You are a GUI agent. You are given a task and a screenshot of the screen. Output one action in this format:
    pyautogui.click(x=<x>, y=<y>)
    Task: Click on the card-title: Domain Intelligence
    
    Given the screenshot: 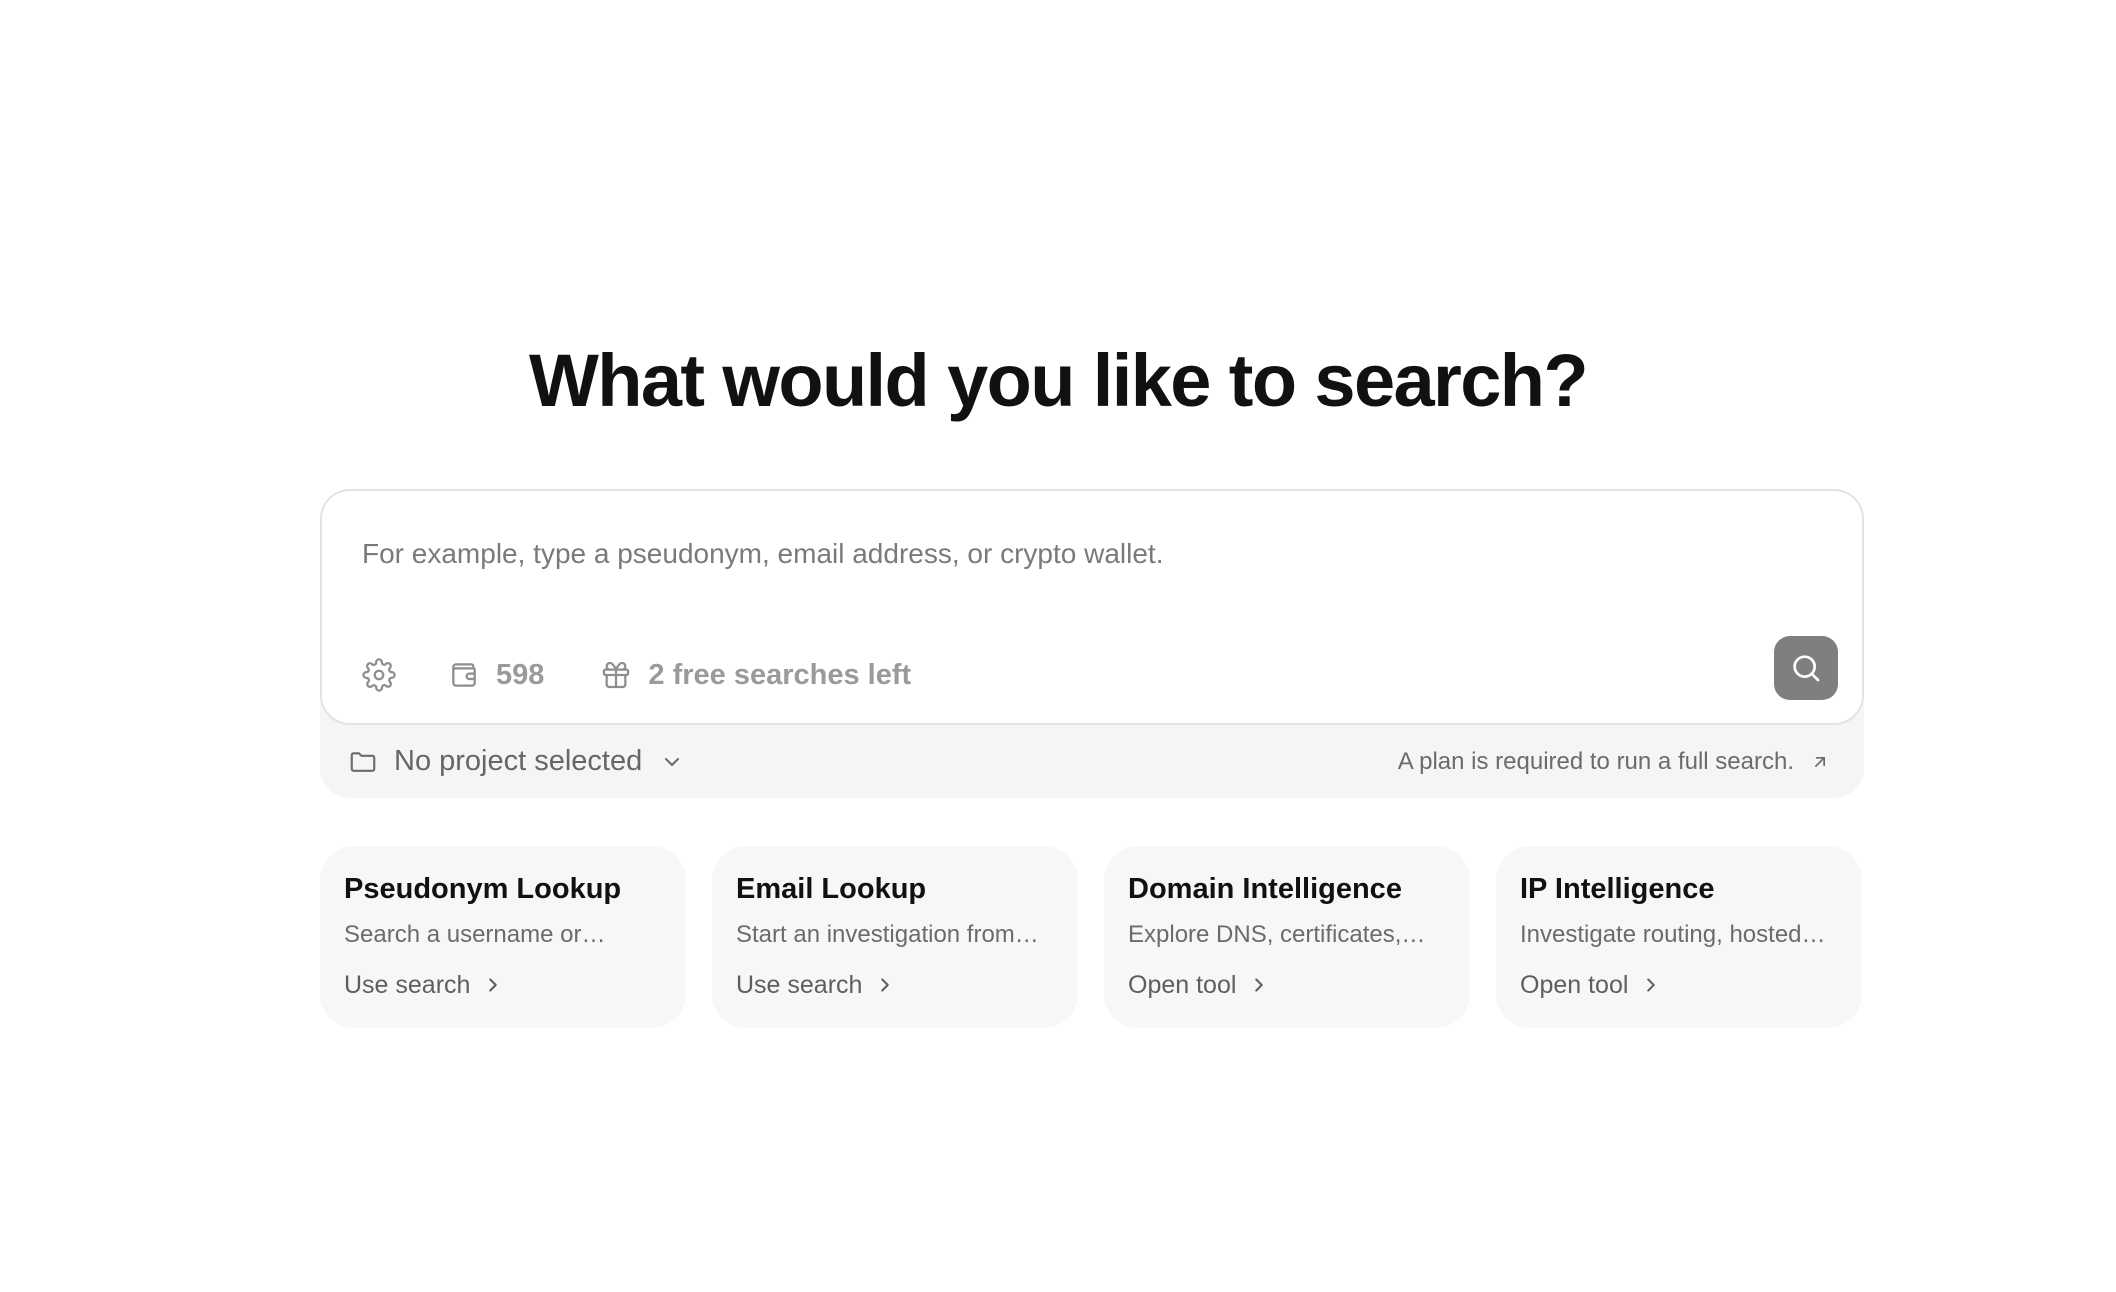 What is the action you would take?
    pyautogui.click(x=1265, y=889)
    